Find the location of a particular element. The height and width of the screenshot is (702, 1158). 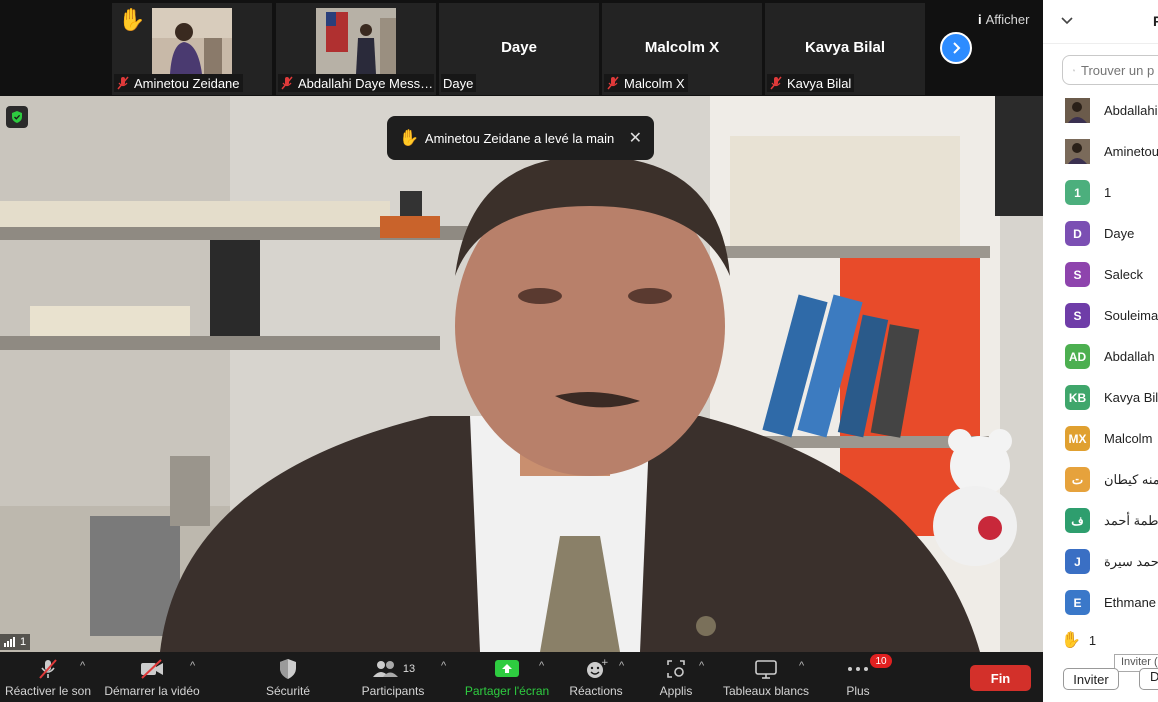

participants-count: 13 is located at coordinates (409, 669).